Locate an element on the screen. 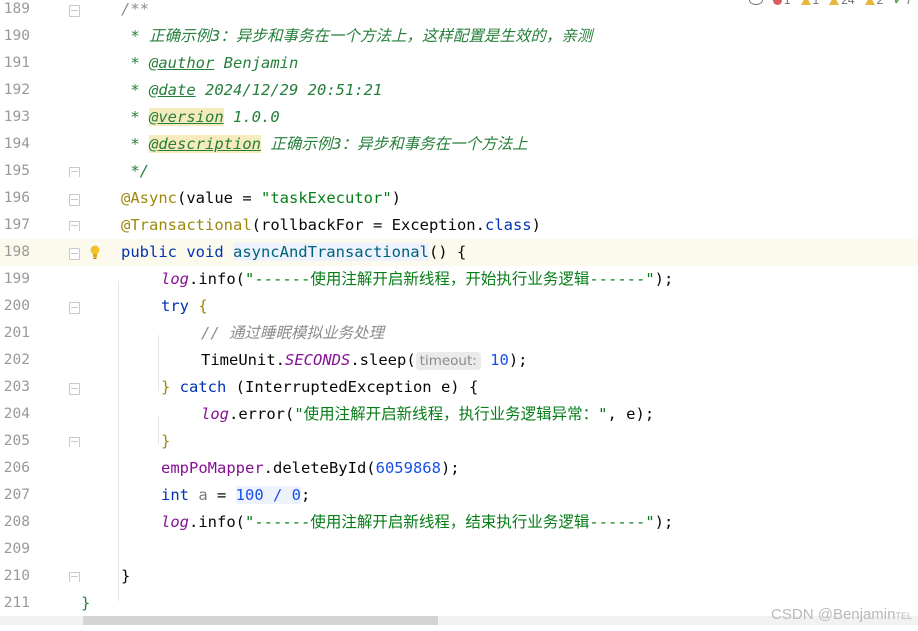  code-line: 201 // 通过睡眠模拟业务处理 is located at coordinates (459, 333).